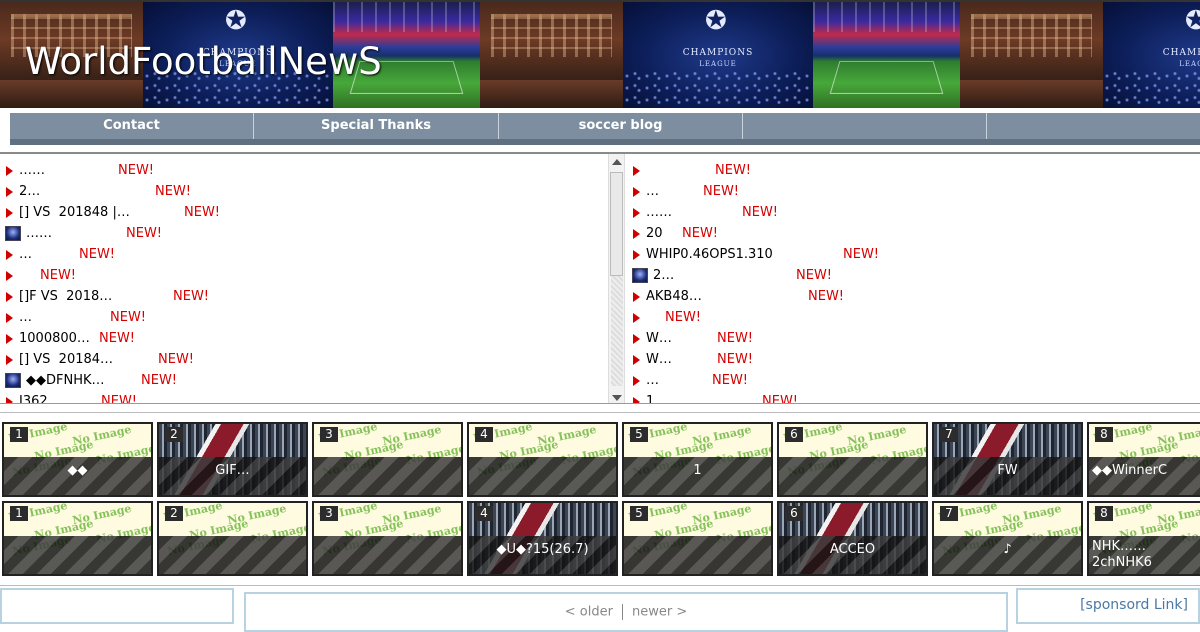 The width and height of the screenshot is (1200, 632). What do you see at coordinates (376, 126) in the screenshot?
I see `nav-item-special-thanks: Special Thanks` at bounding box center [376, 126].